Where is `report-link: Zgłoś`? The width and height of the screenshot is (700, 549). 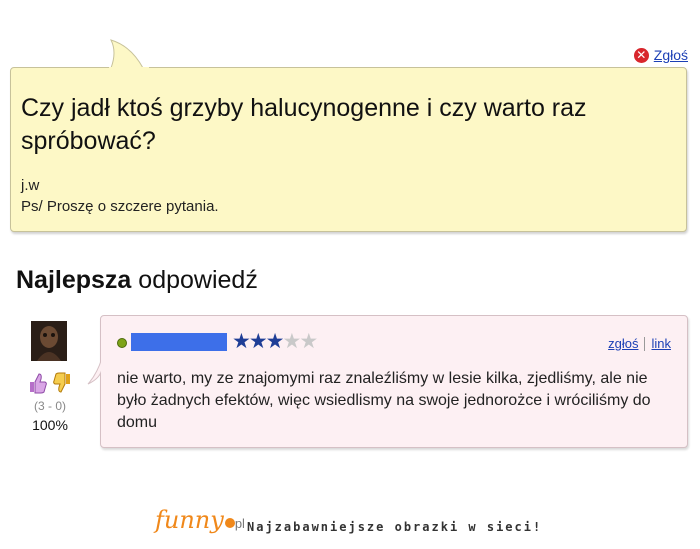 report-link: Zgłoś is located at coordinates (671, 55).